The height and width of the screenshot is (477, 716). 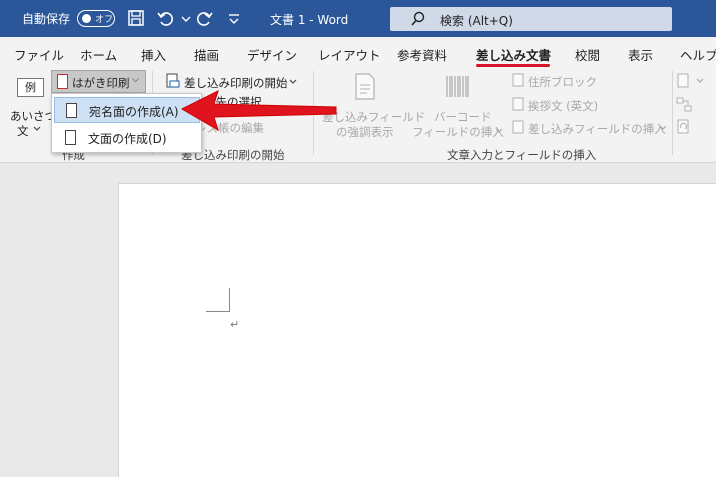 I want to click on tab-mailings: 差し込み文書, so click(x=513, y=54).